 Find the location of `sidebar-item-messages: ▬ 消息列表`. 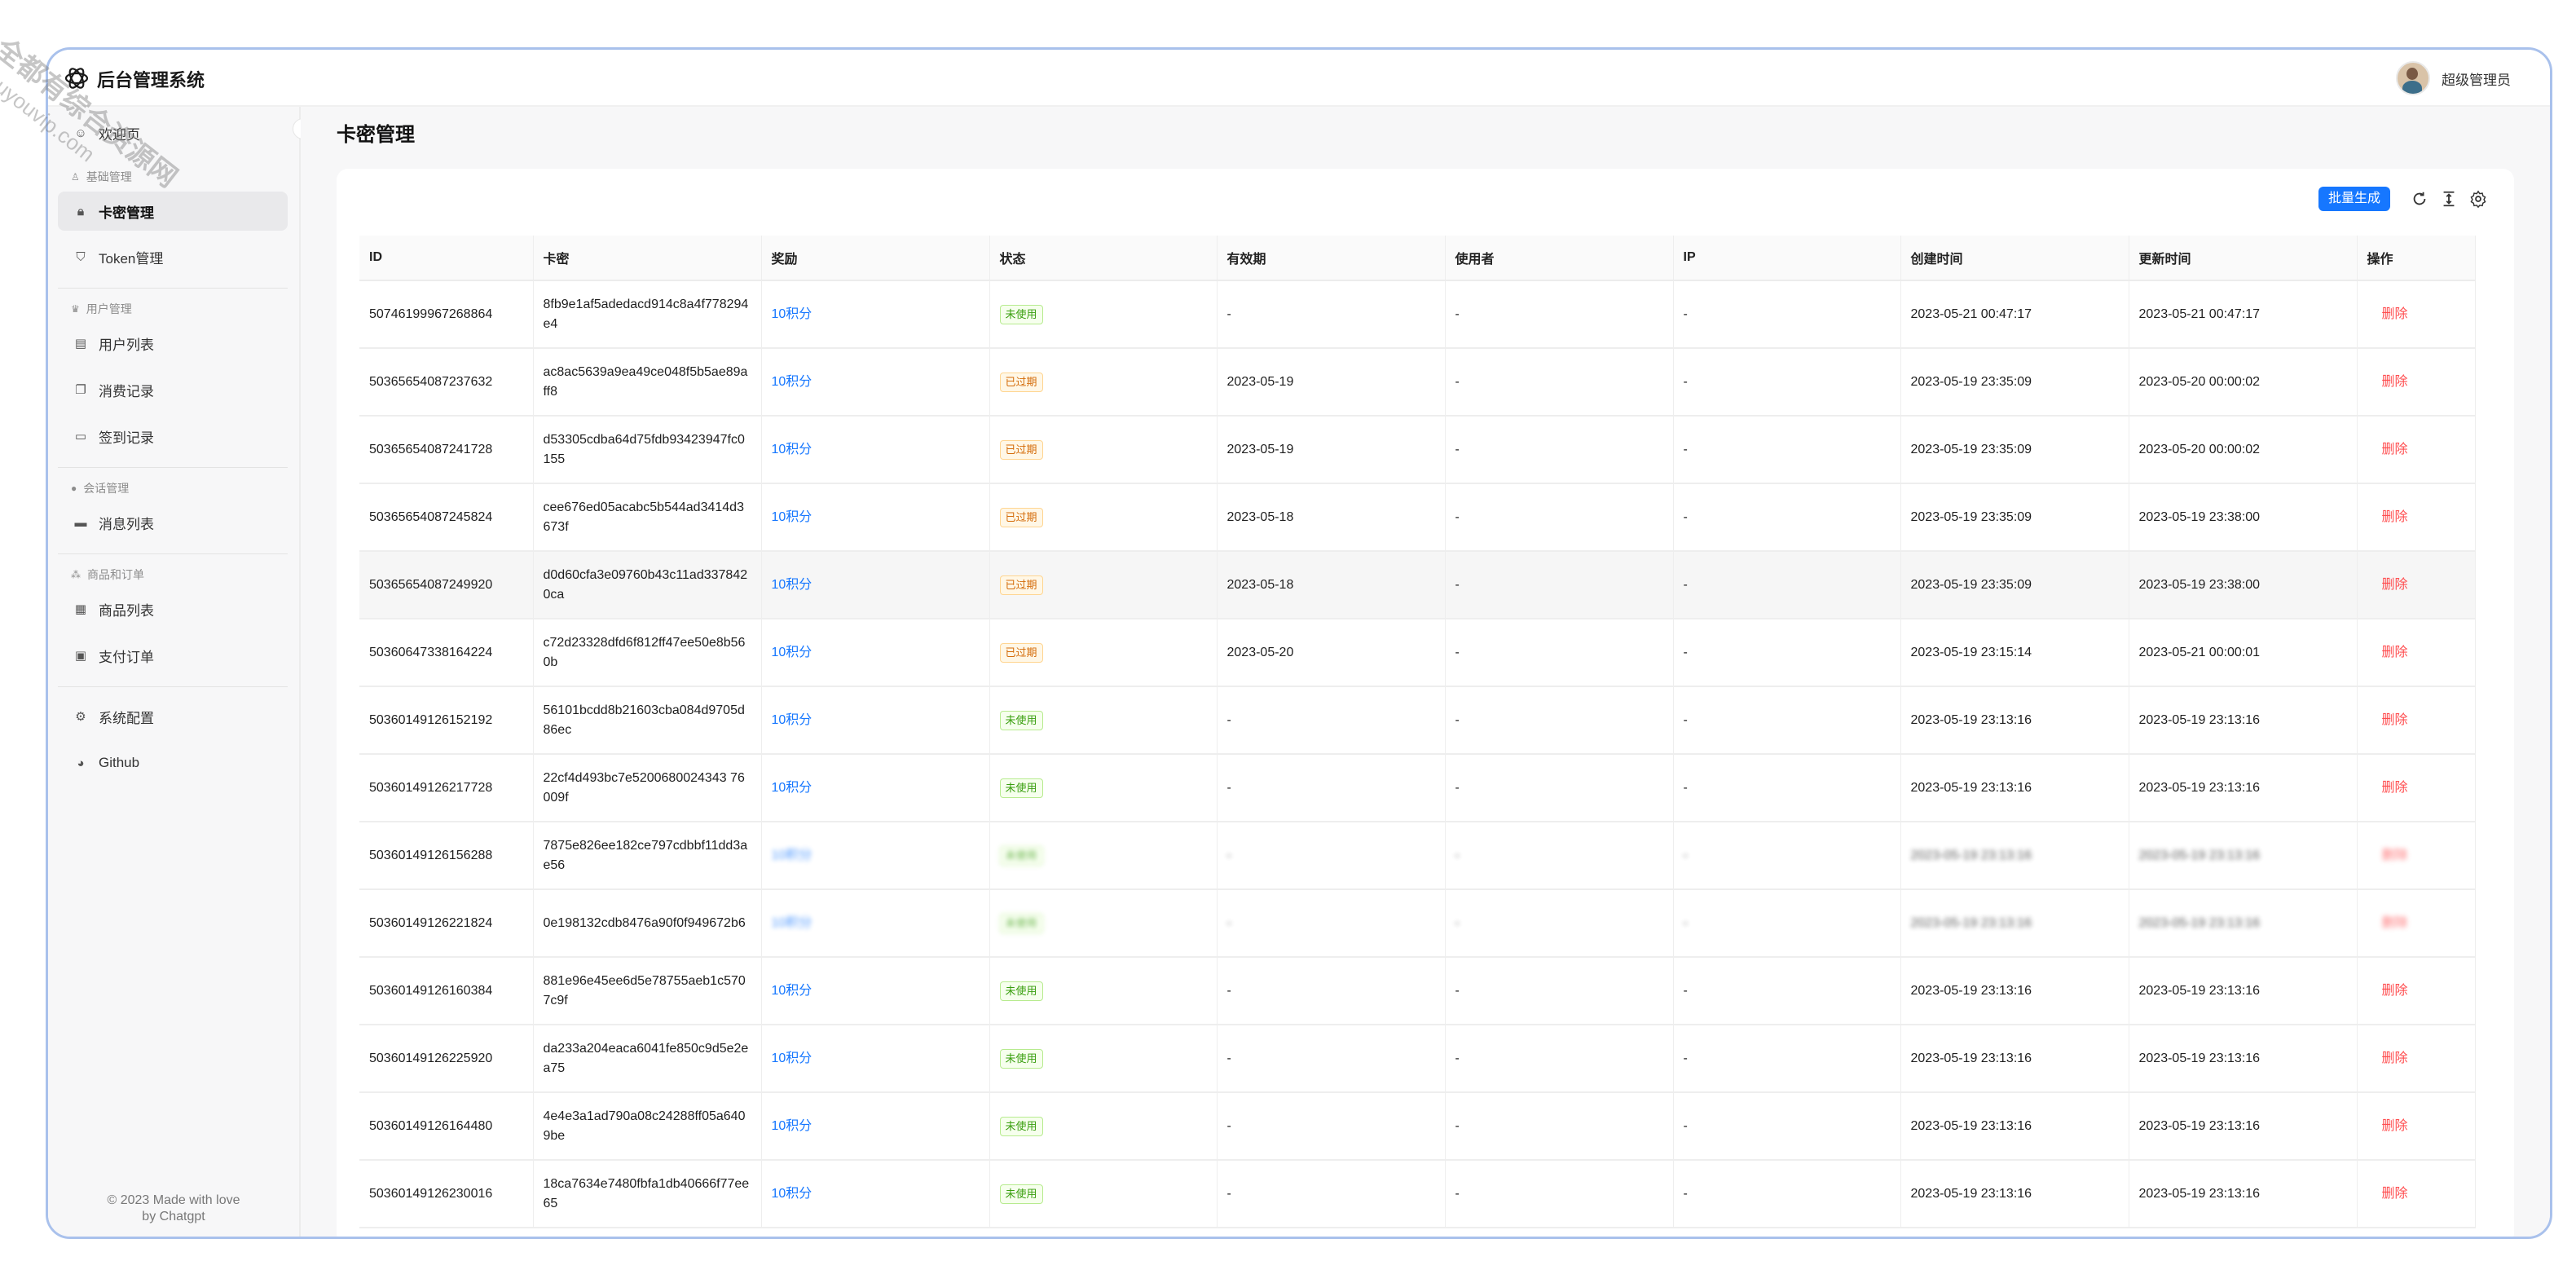

sidebar-item-messages: ▬ 消息列表 is located at coordinates (173, 522).